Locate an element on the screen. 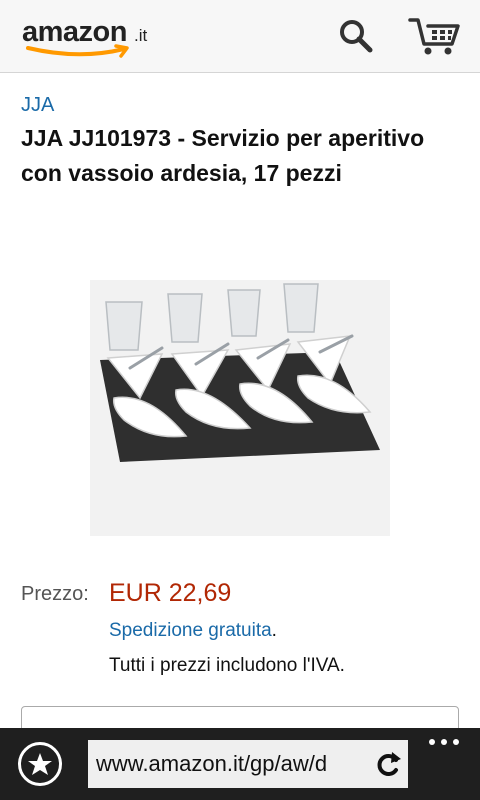 This screenshot has width=480, height=800. star-icon is located at coordinates (40, 764).